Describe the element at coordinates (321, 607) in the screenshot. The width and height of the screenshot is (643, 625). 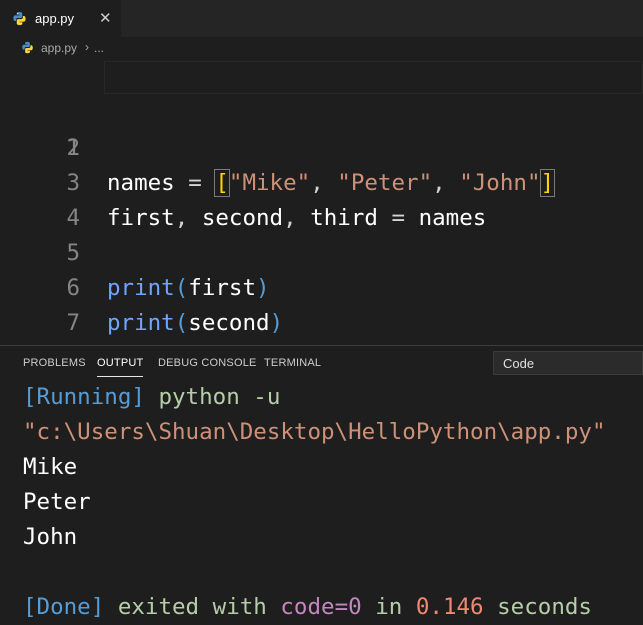
I see `exit-code: code=0` at that location.